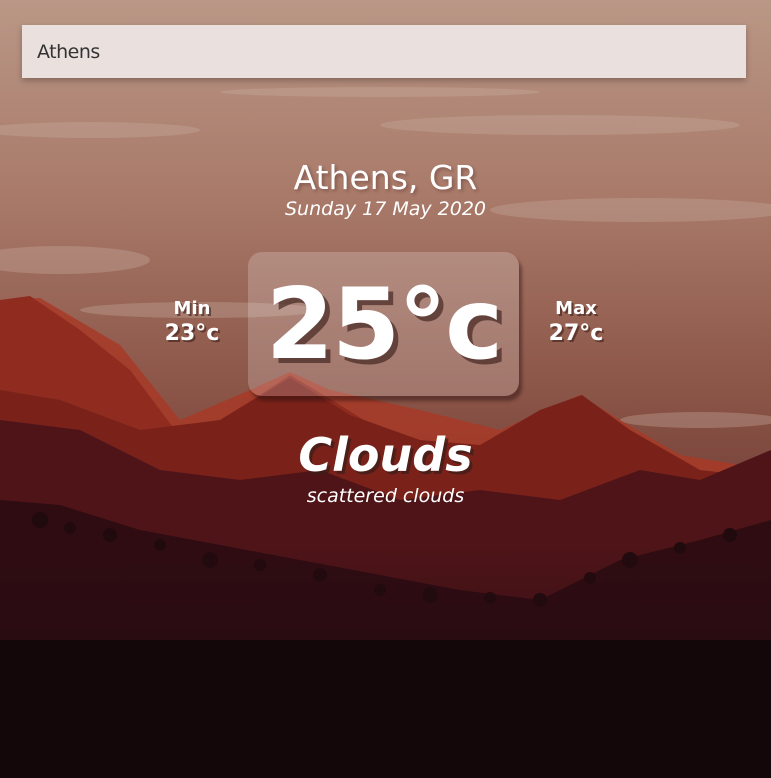 This screenshot has height=778, width=771. I want to click on current-temp-box: 25°c, so click(383, 324).